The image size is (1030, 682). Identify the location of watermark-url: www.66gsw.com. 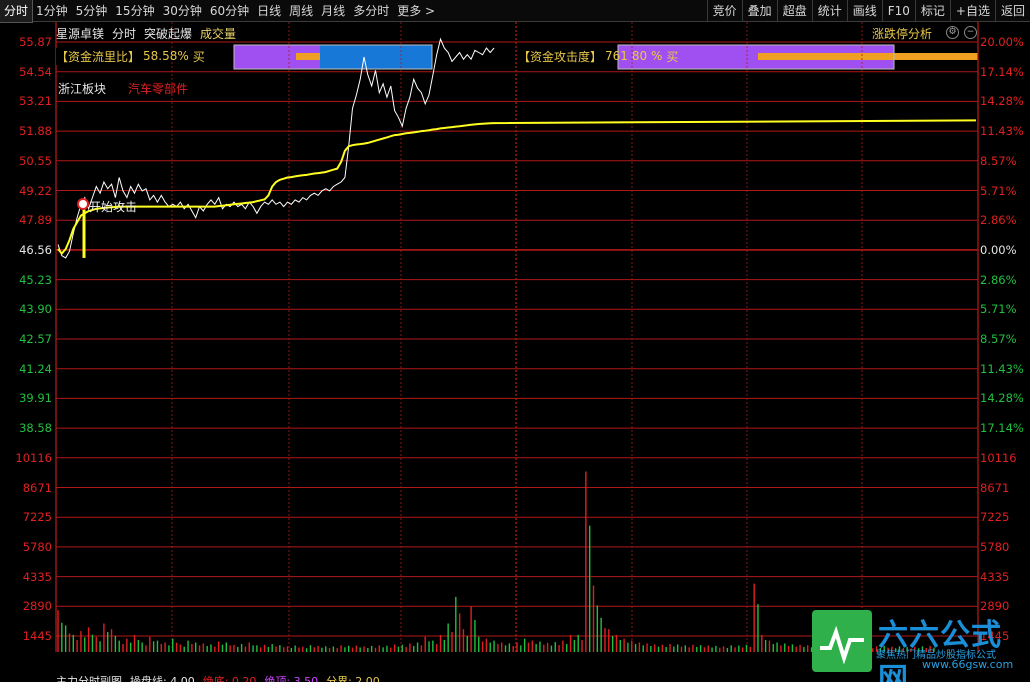
(968, 664).